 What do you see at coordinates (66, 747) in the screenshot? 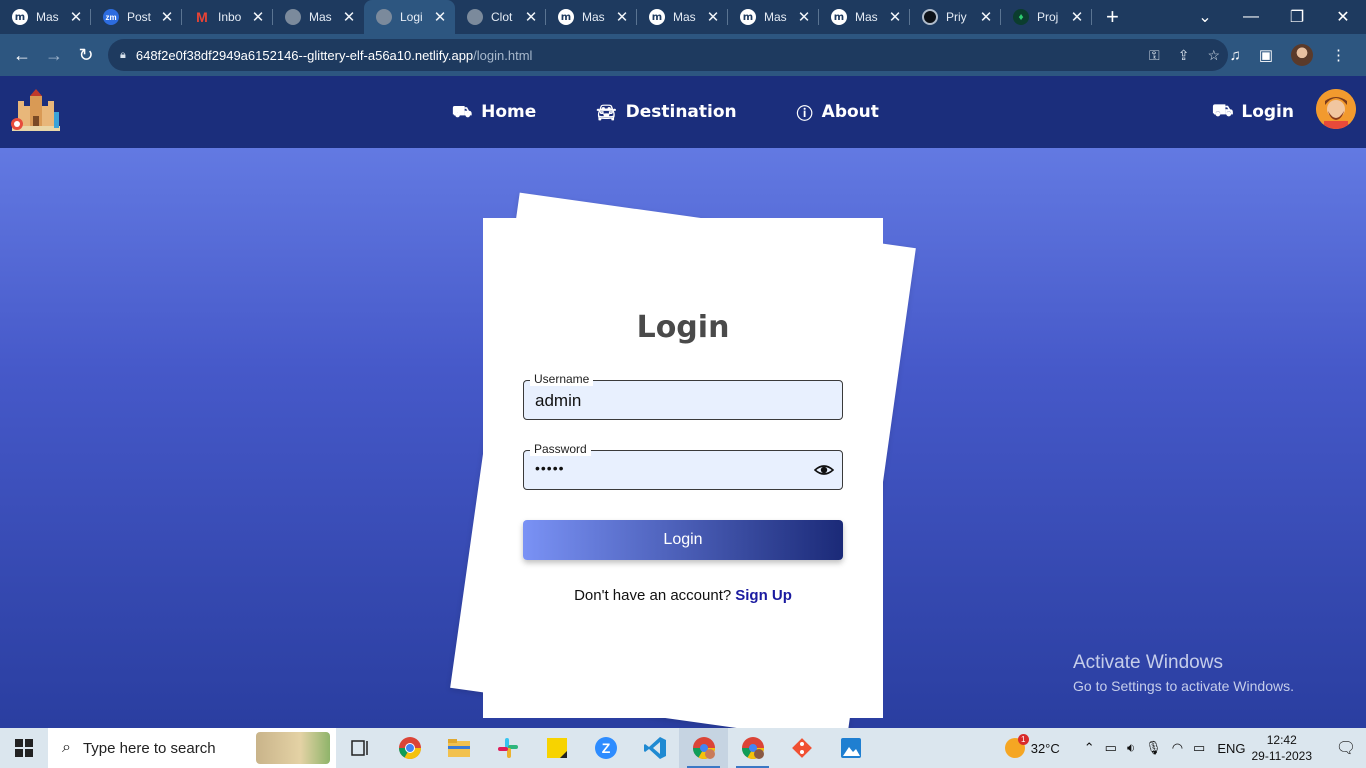
I see `search-icon: ⌕` at bounding box center [66, 747].